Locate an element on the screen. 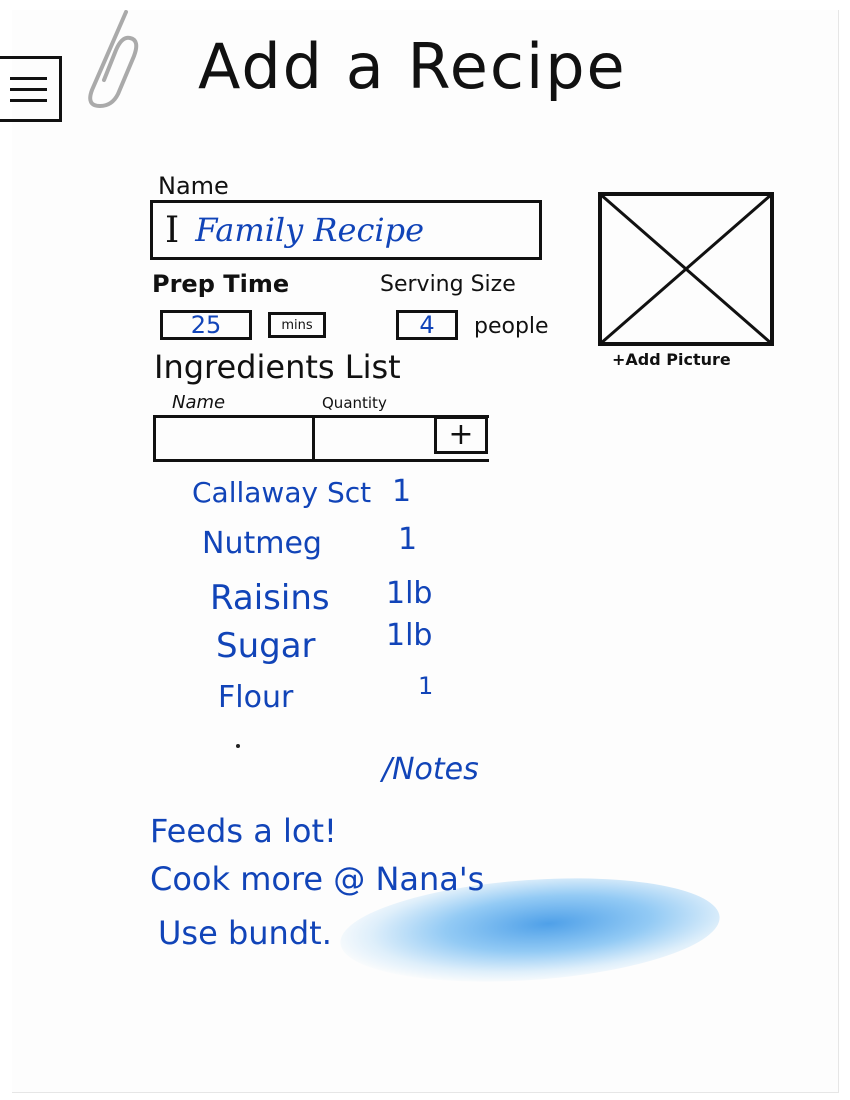 This screenshot has height=1100, width=850. ingredient-item-name: Raisins is located at coordinates (270, 598).